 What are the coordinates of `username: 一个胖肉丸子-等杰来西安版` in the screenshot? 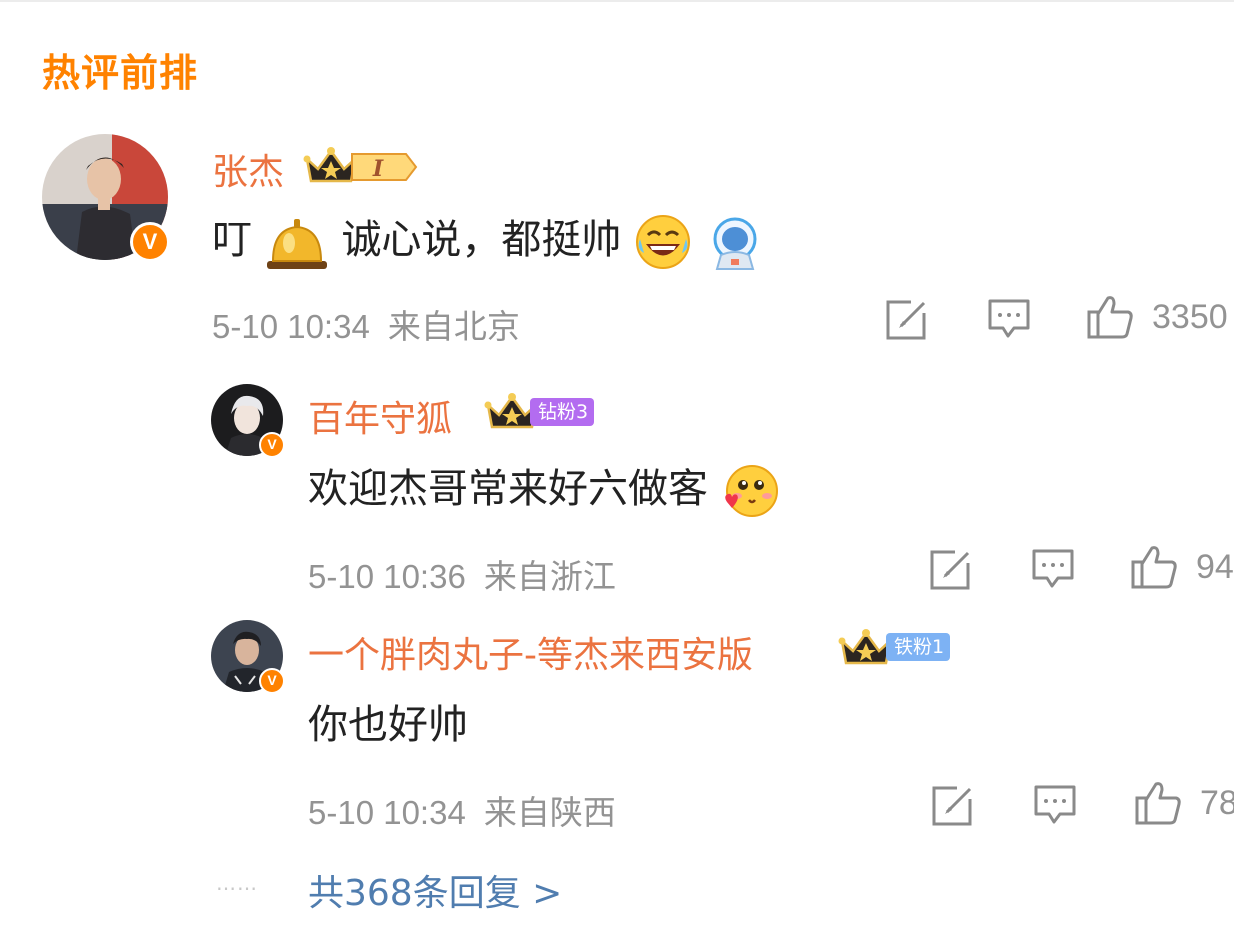 It's located at (530, 652).